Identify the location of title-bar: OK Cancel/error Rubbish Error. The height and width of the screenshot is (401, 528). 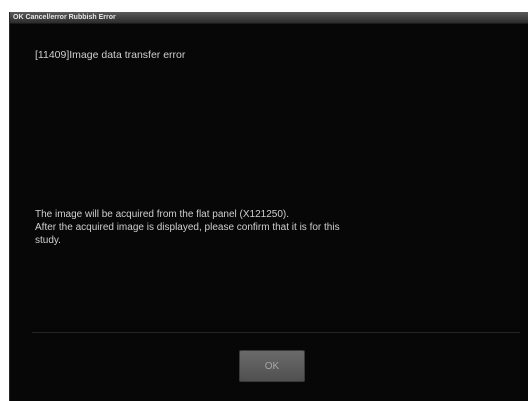
(269, 18).